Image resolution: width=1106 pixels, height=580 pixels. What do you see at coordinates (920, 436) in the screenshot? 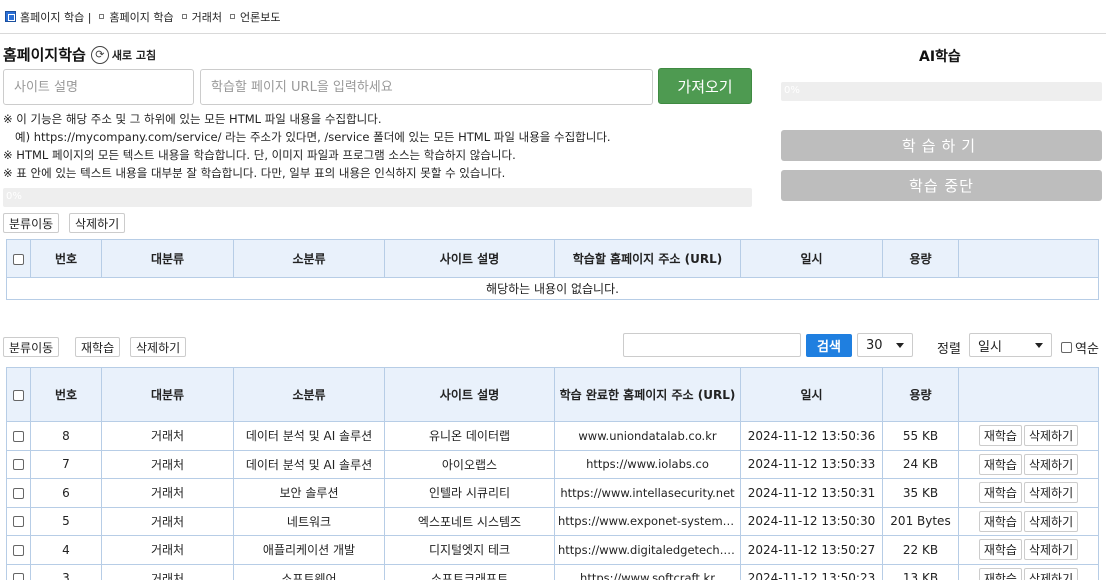
I see `cell-size: 55 KB` at bounding box center [920, 436].